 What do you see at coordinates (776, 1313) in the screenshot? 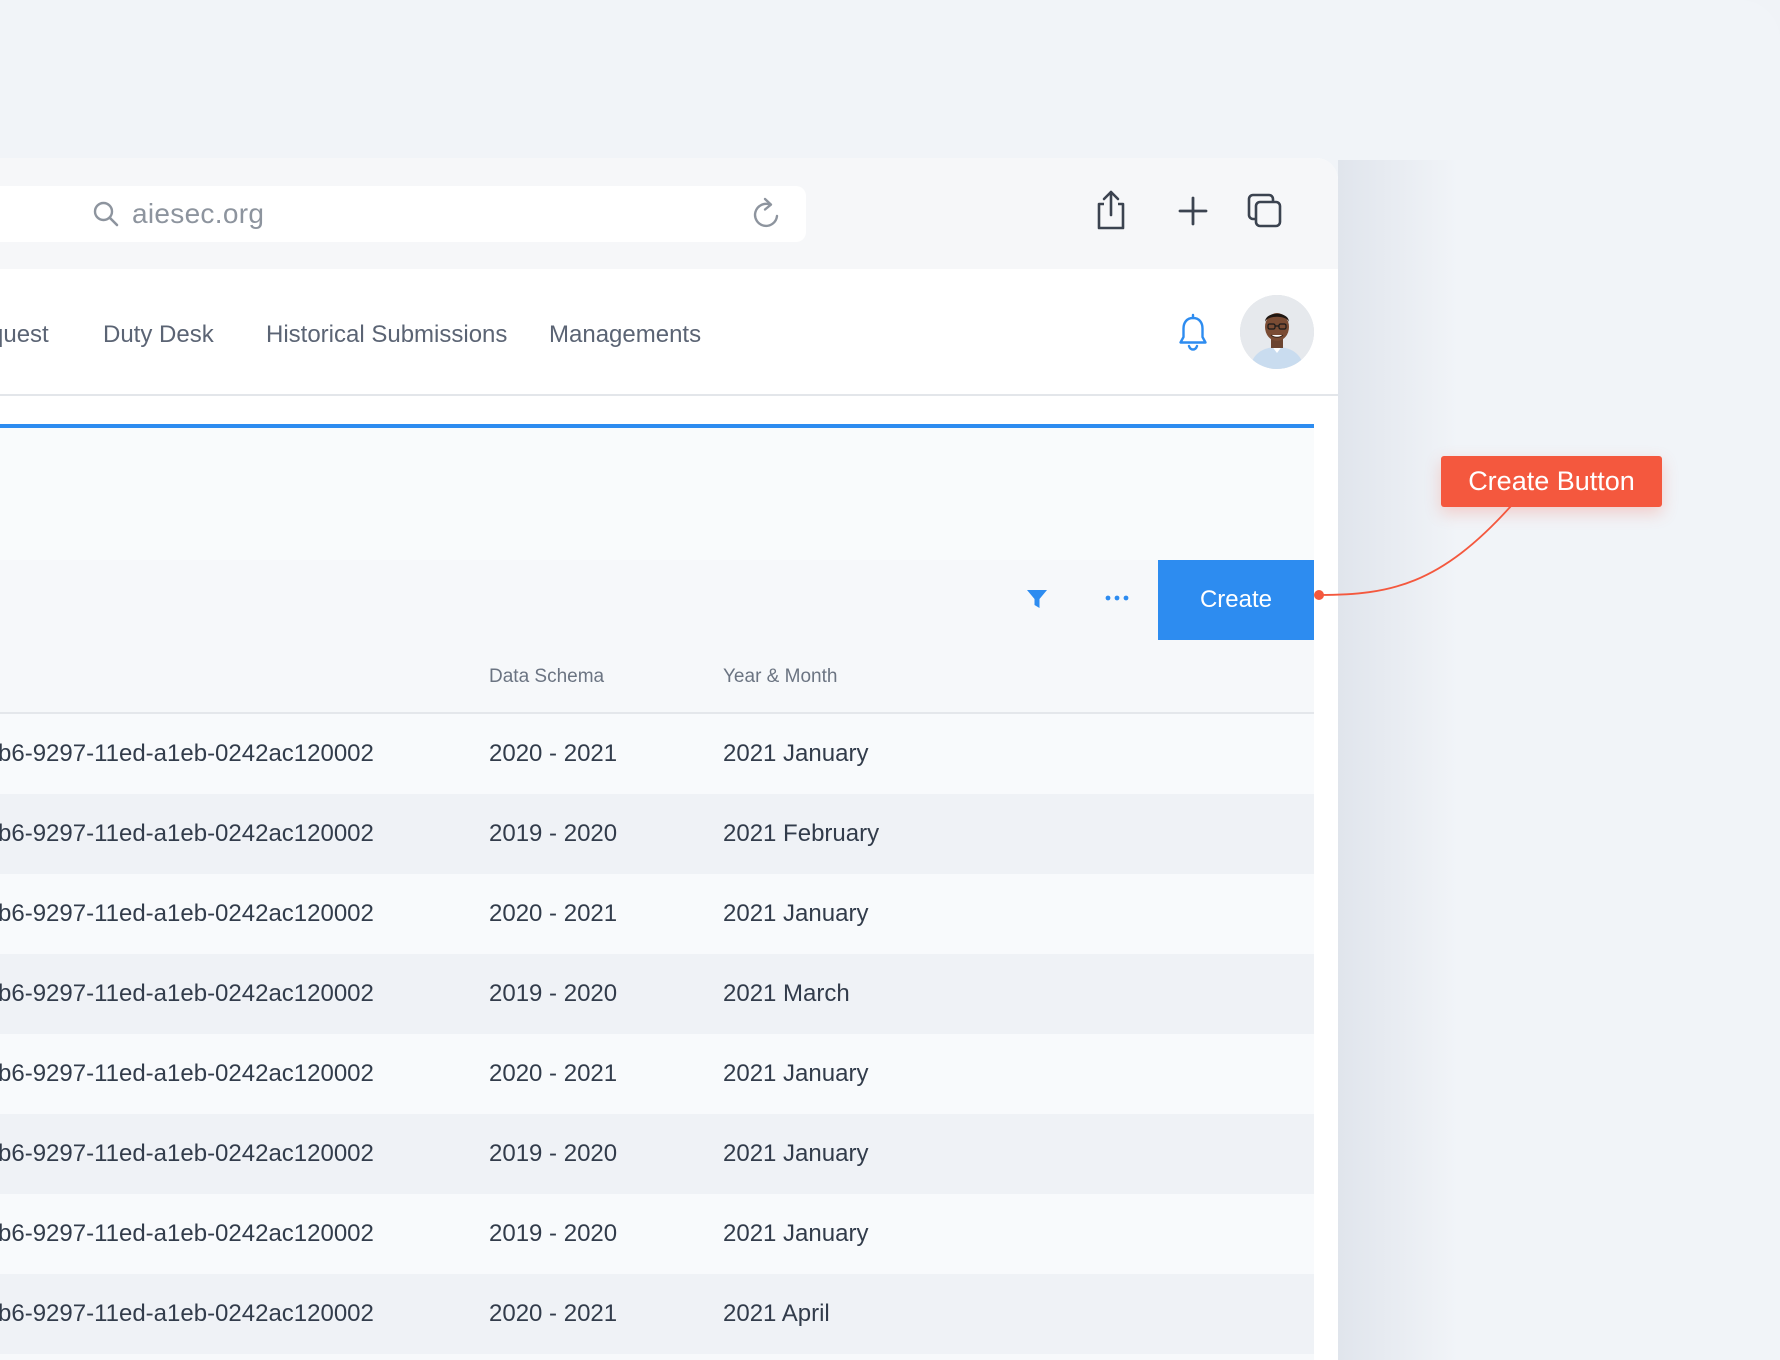
I see `cell-year-month: 2021 April` at bounding box center [776, 1313].